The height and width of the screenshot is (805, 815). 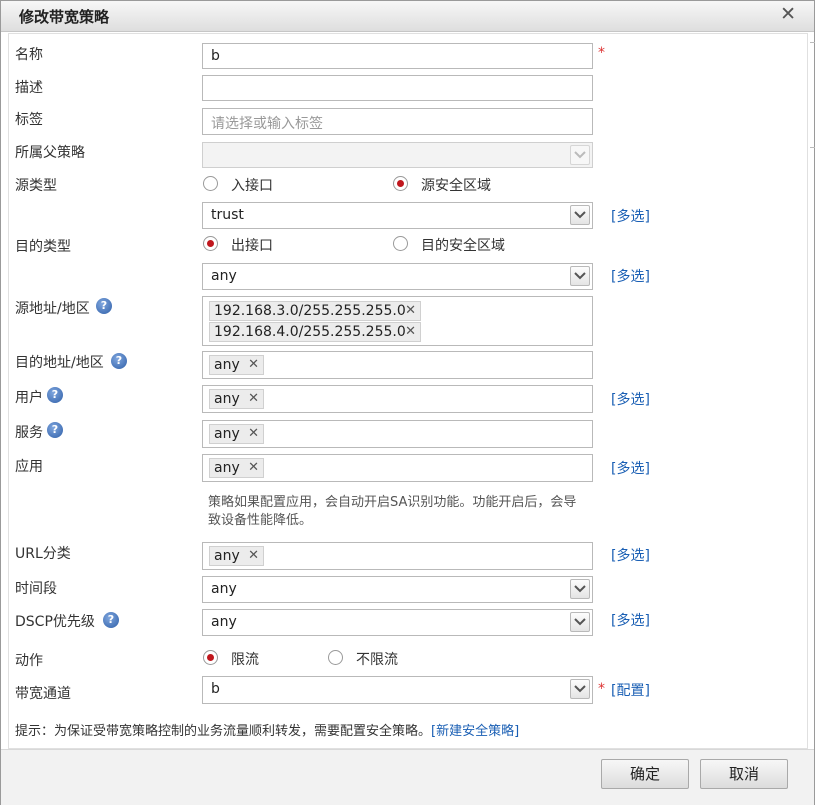 I want to click on action-label: 动作, so click(x=29, y=661).